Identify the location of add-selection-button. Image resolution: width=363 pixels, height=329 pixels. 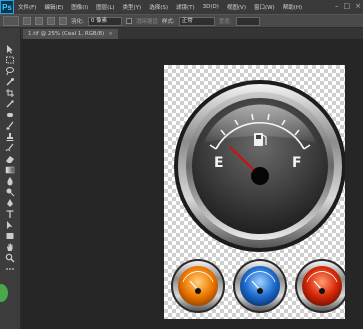
(39, 21).